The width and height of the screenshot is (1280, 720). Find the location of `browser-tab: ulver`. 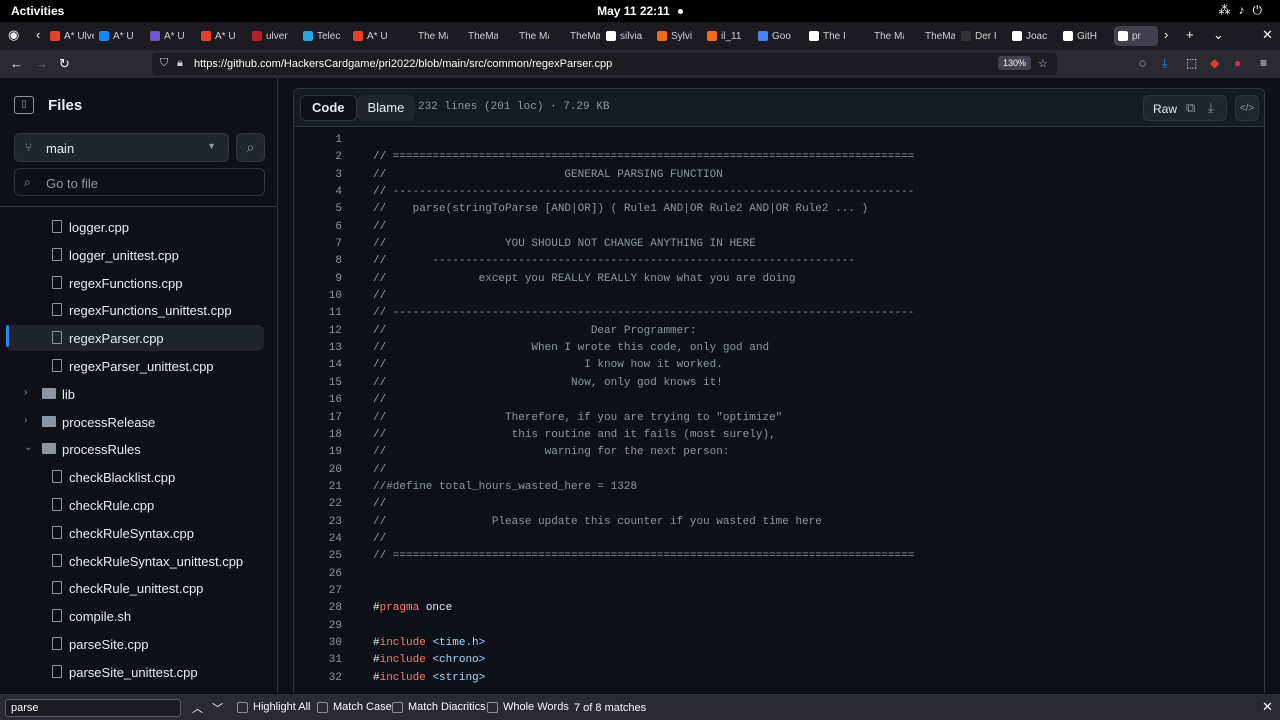

browser-tab: ulver is located at coordinates (274, 36).